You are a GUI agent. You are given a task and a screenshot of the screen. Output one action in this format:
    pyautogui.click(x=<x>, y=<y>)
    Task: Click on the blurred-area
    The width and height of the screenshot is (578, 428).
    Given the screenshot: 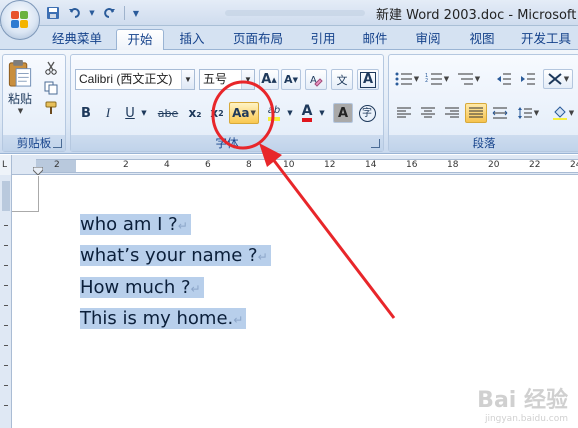 What is the action you would take?
    pyautogui.click(x=295, y=13)
    